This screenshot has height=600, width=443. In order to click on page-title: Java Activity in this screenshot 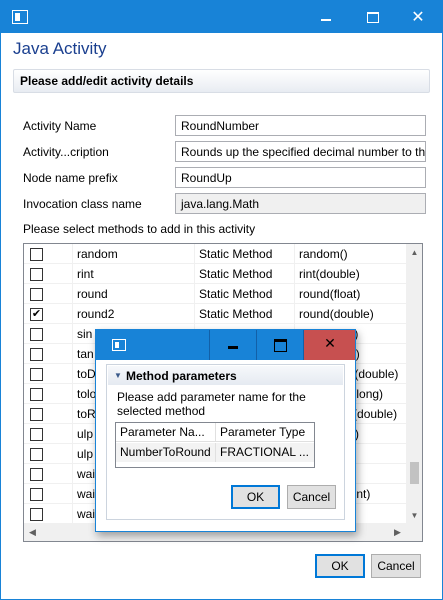, I will do `click(60, 48)`.